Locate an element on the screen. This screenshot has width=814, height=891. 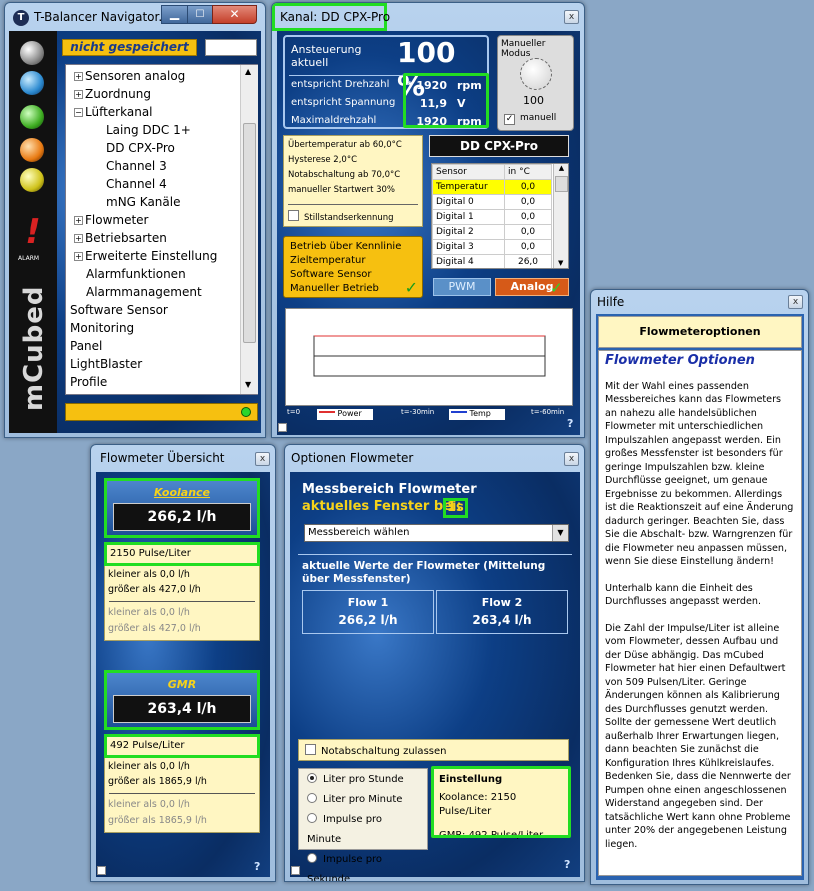
sensor-value: 0,0 is located at coordinates (528, 247).